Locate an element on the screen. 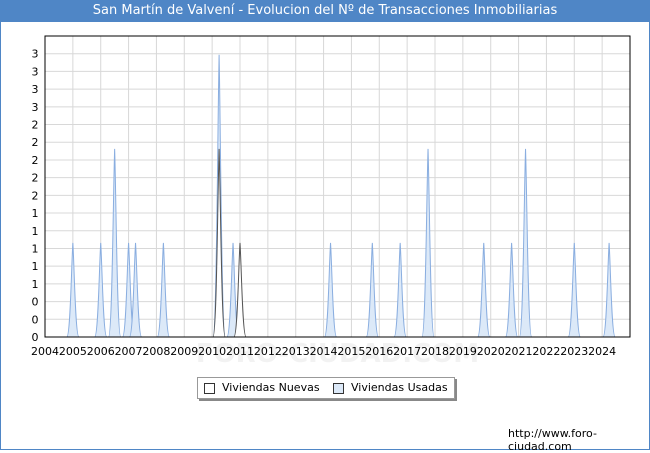  source-url: http://www.foro-ciudad.com is located at coordinates (579, 440).